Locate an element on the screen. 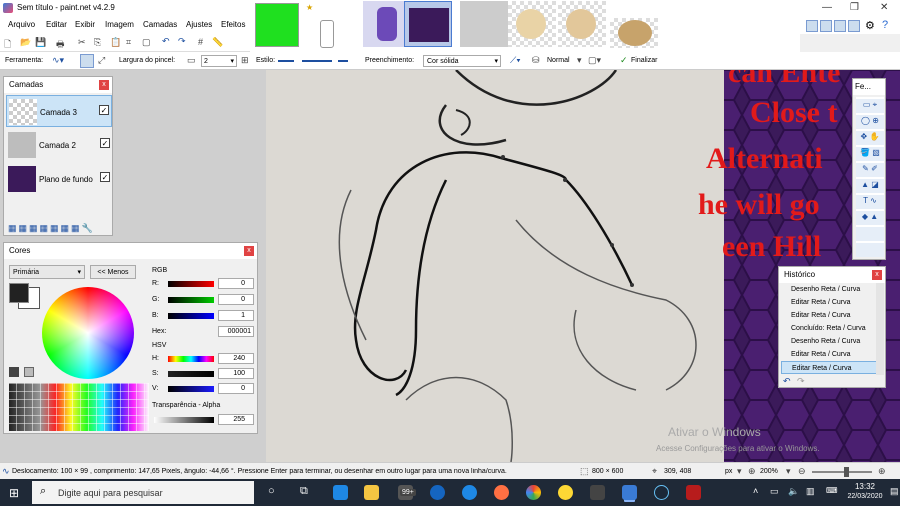 The width and height of the screenshot is (900, 506). layer-actions: ▦▦▦▦▦▦▦🔧 is located at coordinates (51, 228).